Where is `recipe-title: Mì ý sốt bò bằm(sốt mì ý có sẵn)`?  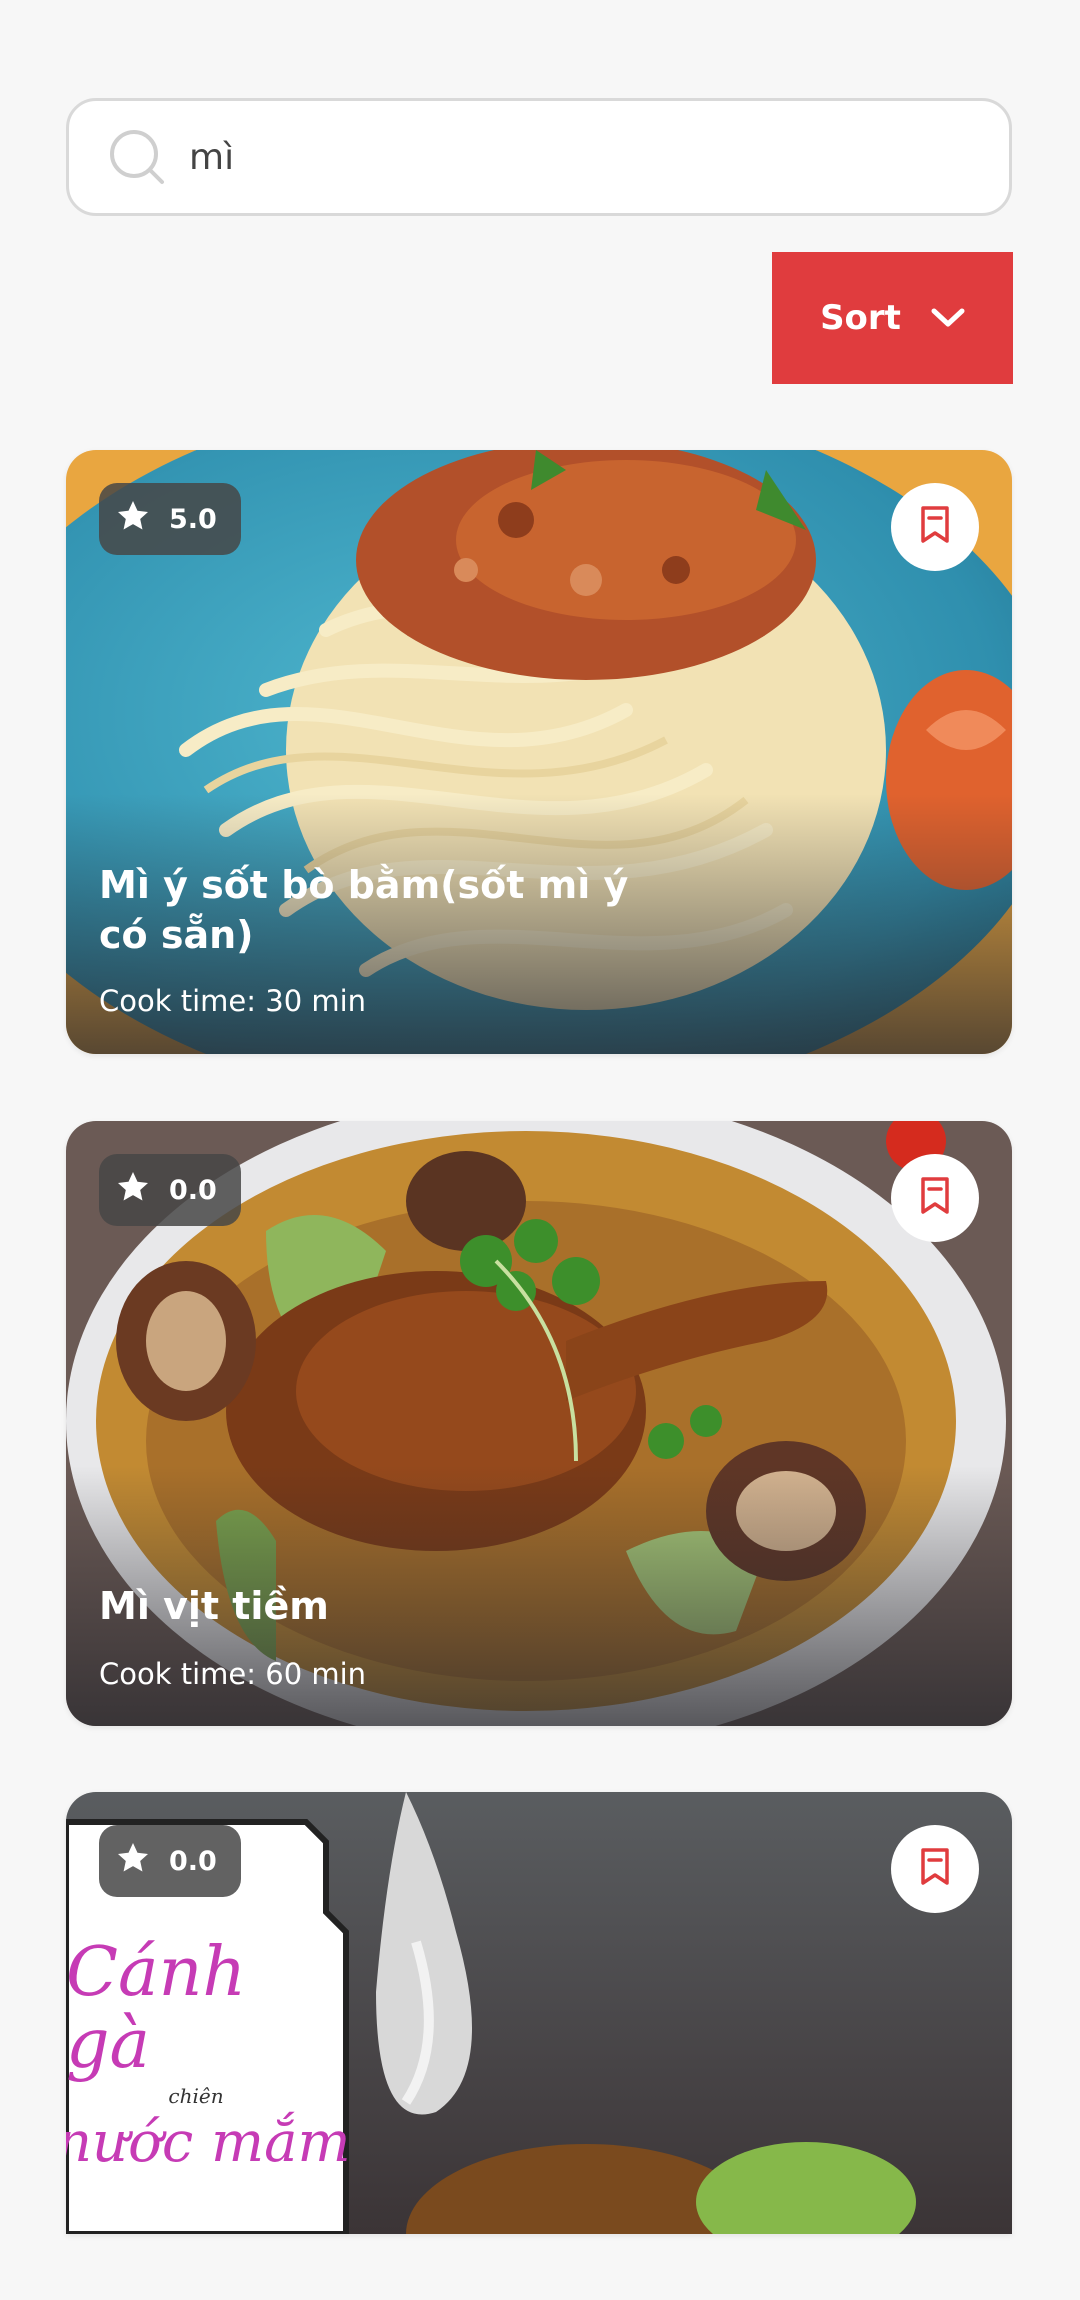
recipe-title: Mì ý sốt bò bằm(sốt mì ý có sẵn) is located at coordinates (364, 910).